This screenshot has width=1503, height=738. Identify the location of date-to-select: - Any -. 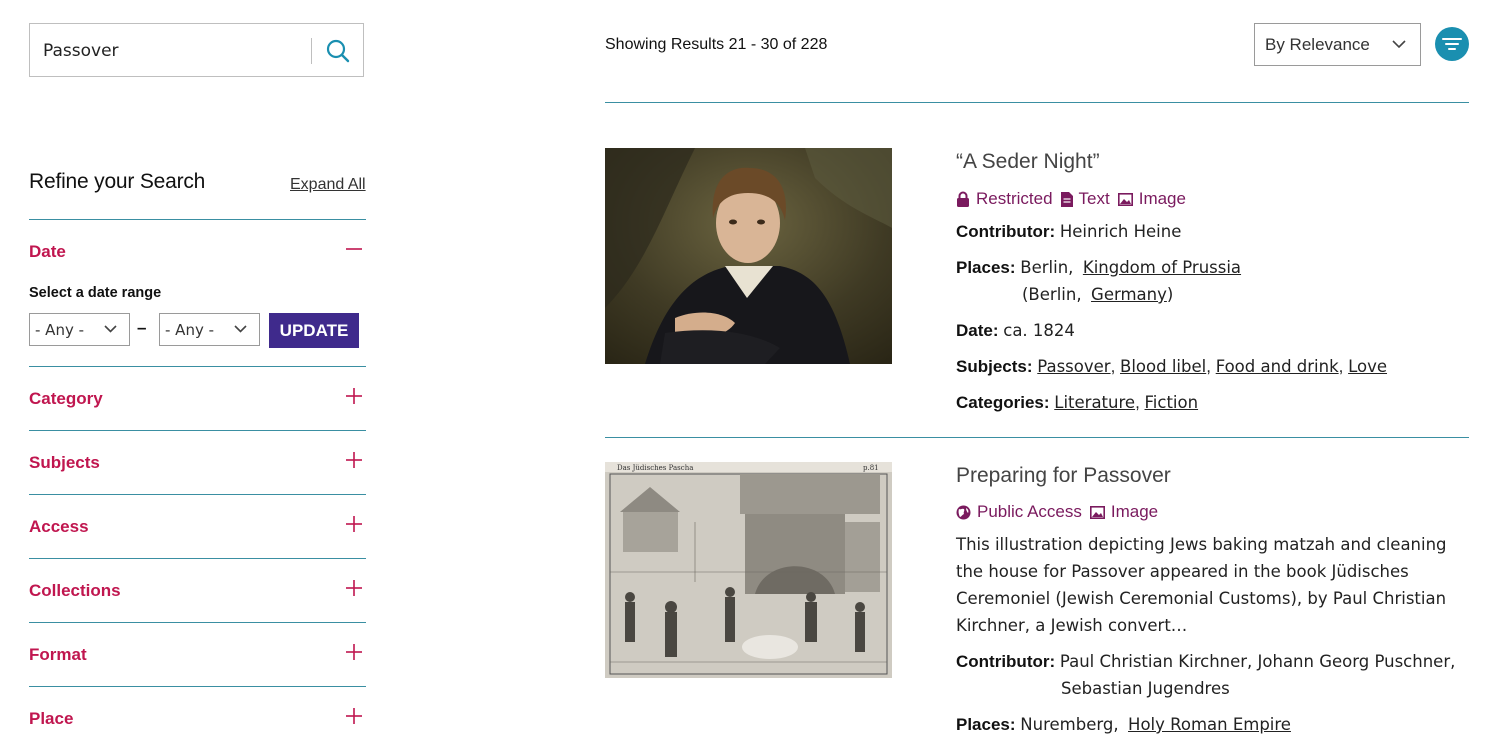
(209, 329).